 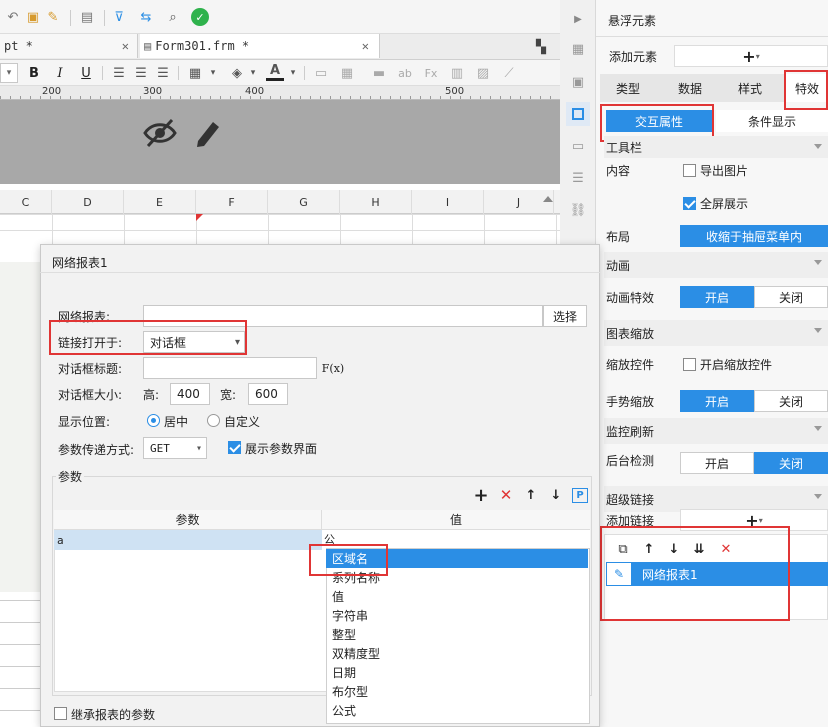 What do you see at coordinates (268, 394) in the screenshot?
I see `width-input: 600` at bounding box center [268, 394].